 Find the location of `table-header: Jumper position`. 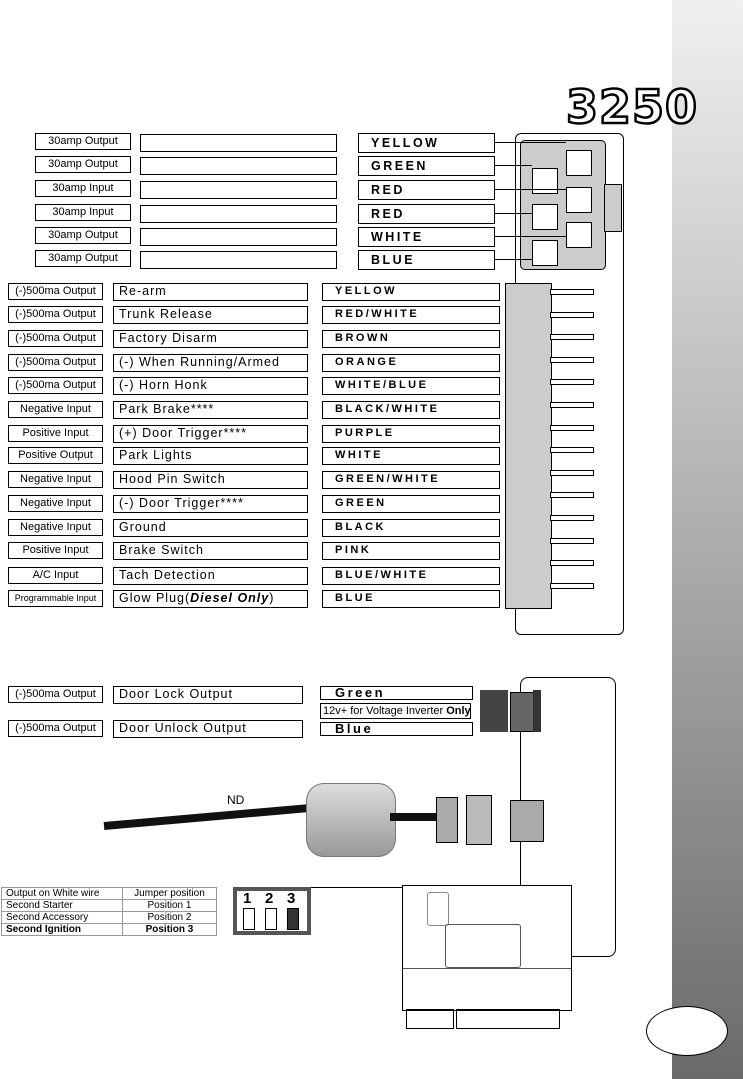

table-header: Jumper position is located at coordinates (169, 893).